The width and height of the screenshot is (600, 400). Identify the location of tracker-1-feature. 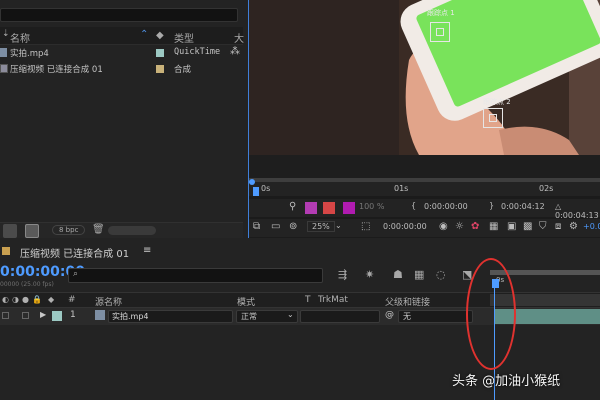
(440, 32).